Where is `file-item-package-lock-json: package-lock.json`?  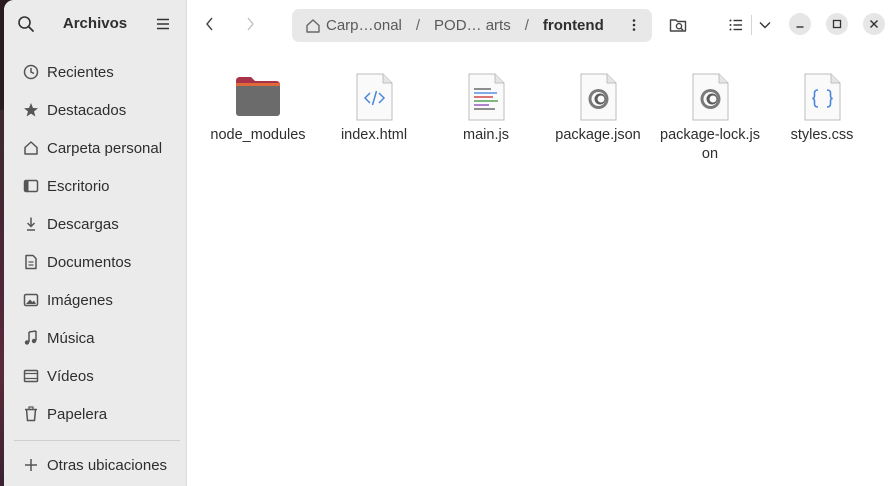 file-item-package-lock-json: package-lock.json is located at coordinates (710, 118).